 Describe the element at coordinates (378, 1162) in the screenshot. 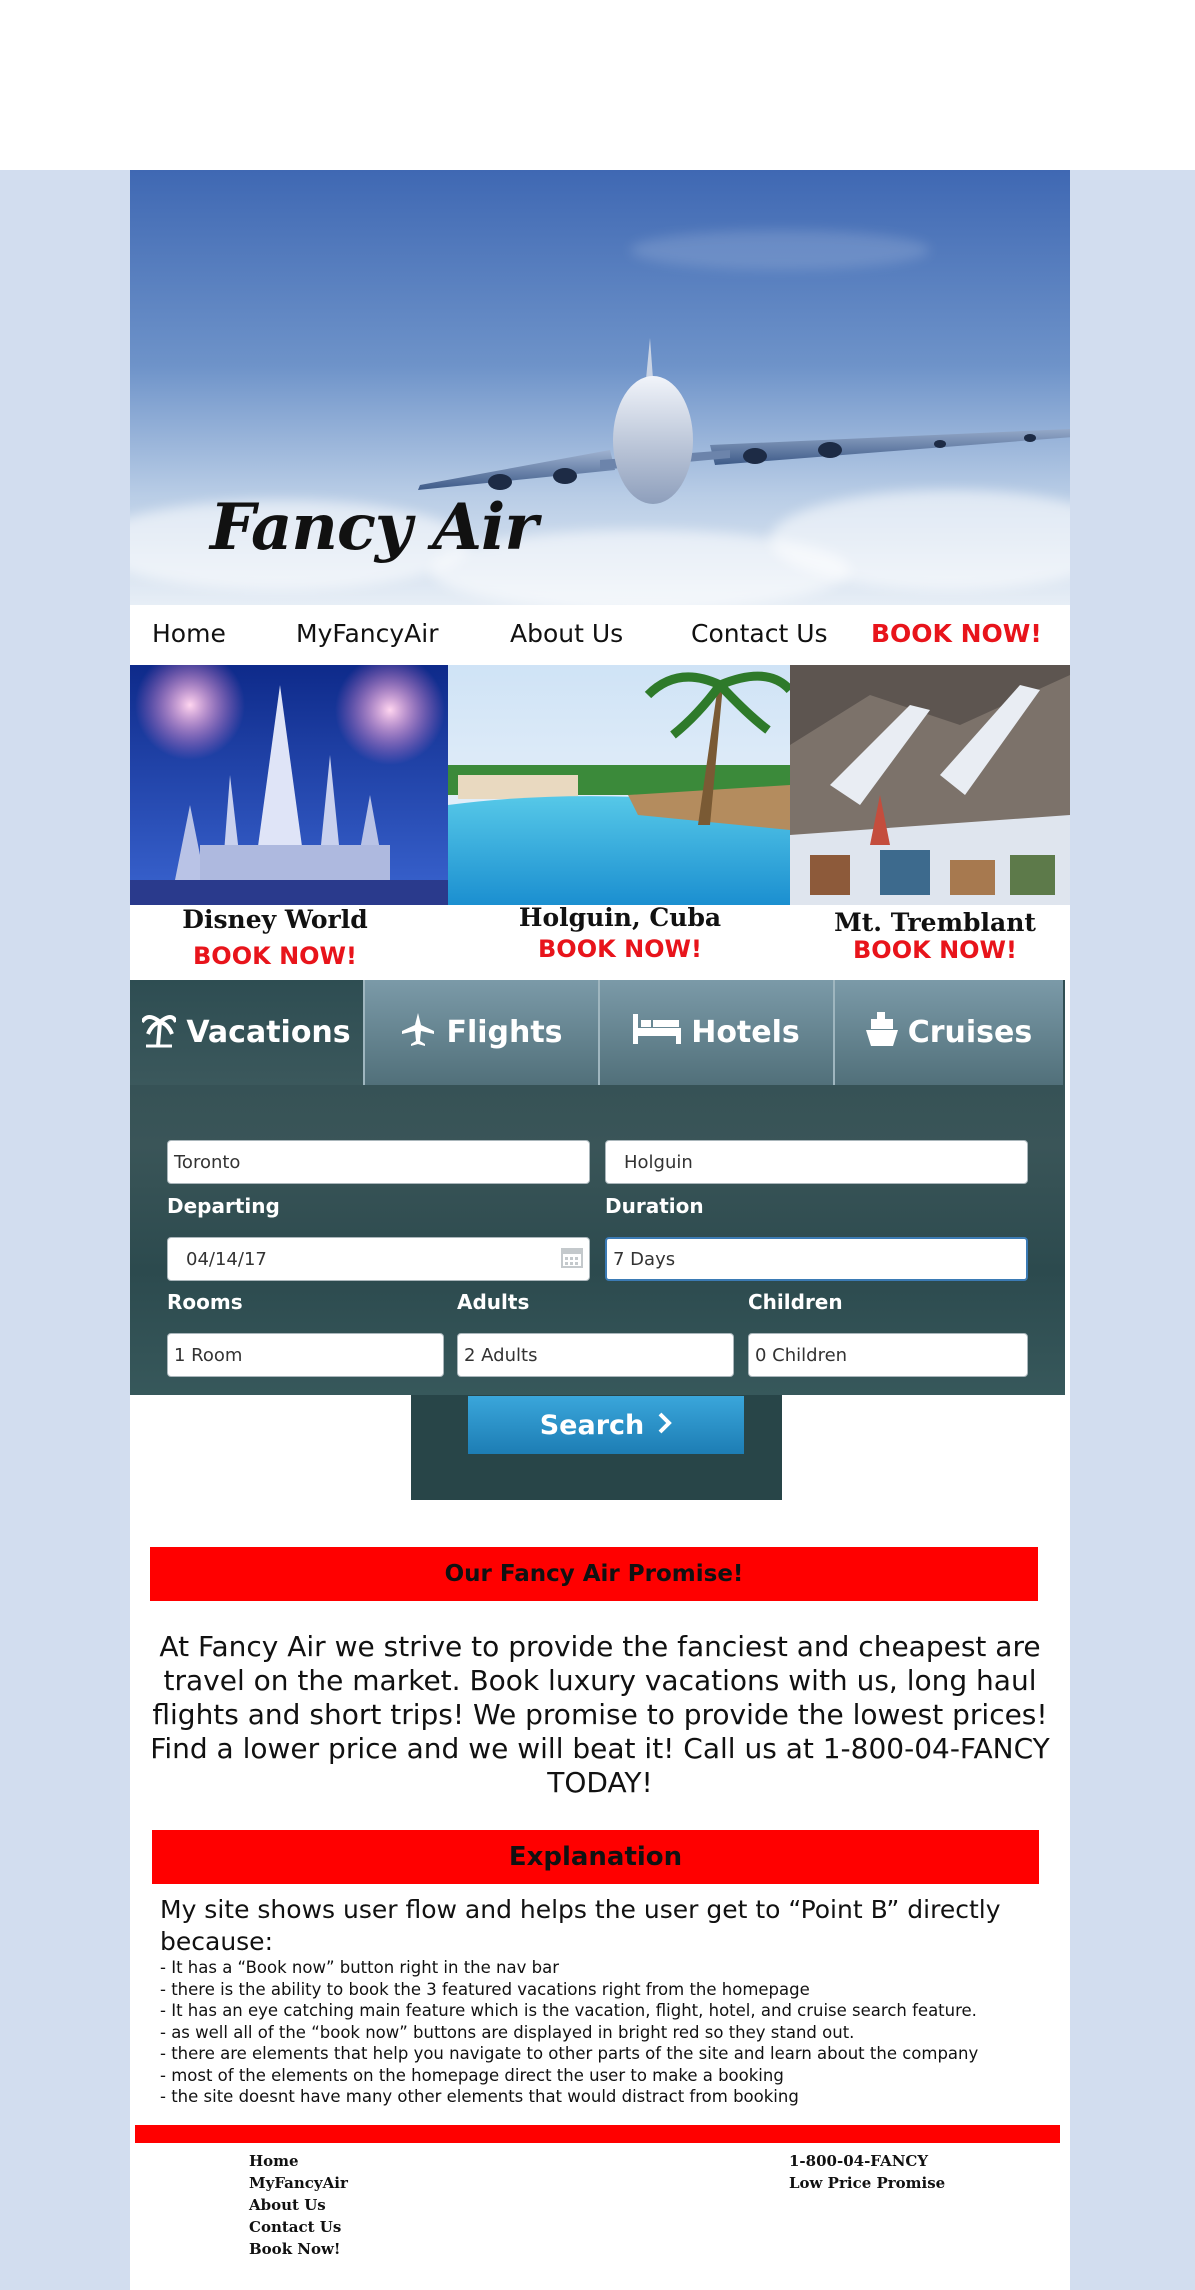

I see `origin-input: Toronto` at that location.